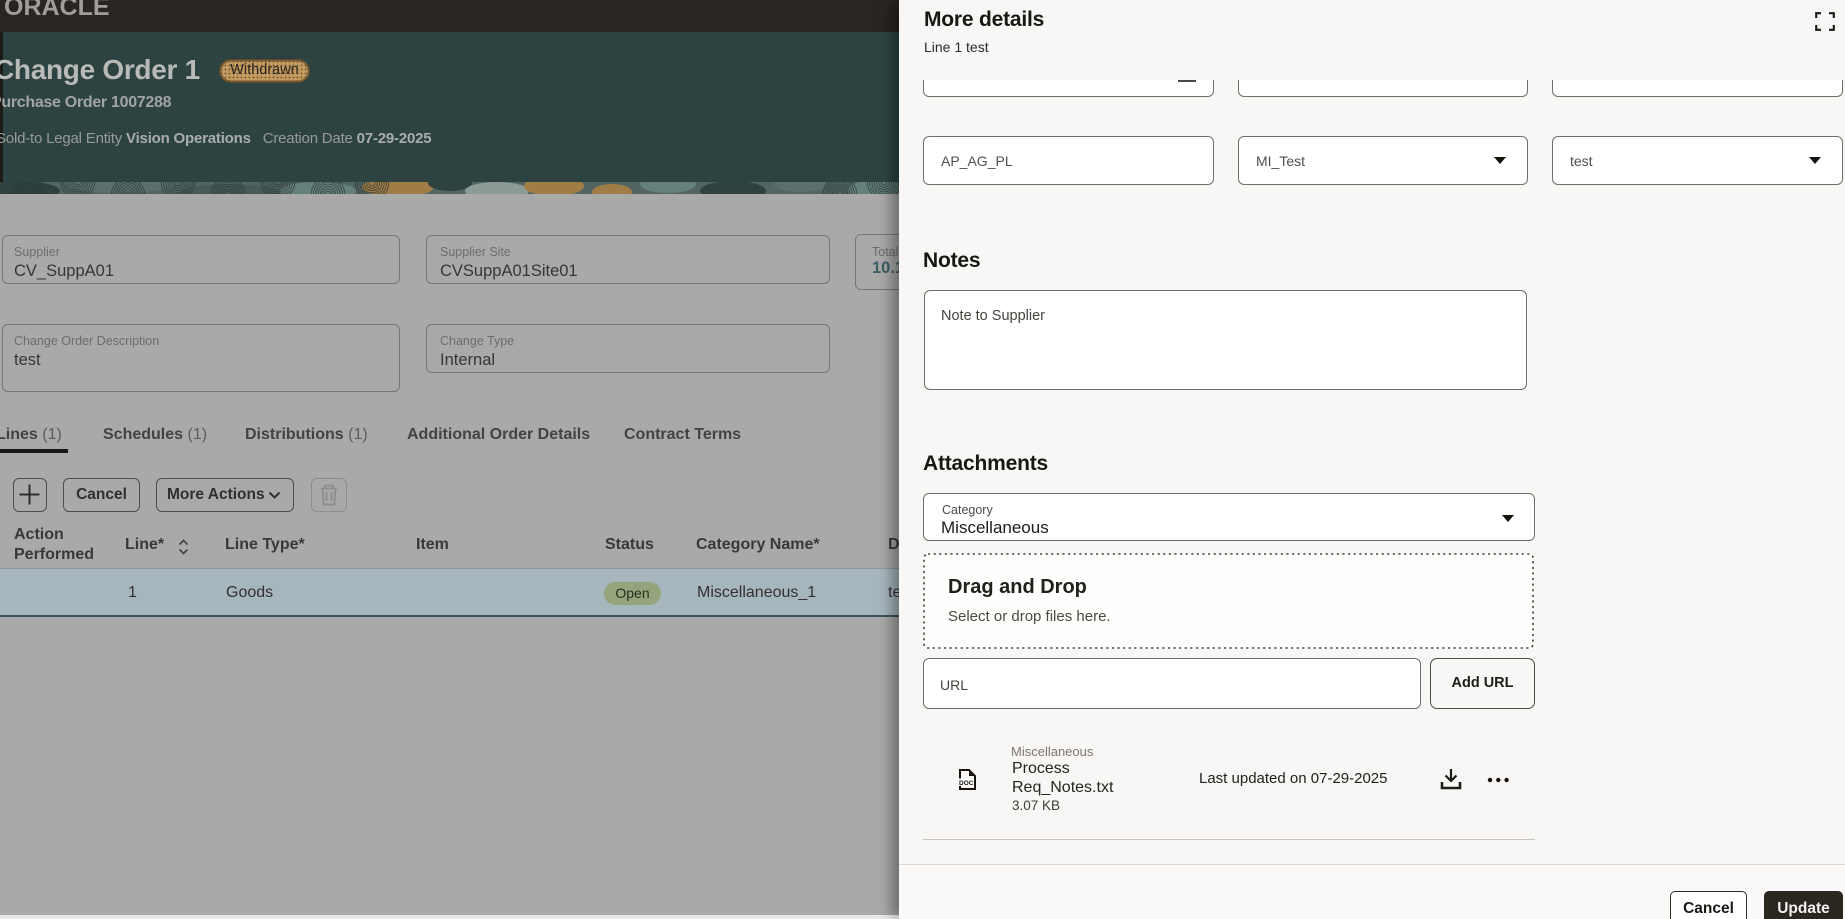 The height and width of the screenshot is (919, 1845). I want to click on svg-text: DOC, so click(966, 783).